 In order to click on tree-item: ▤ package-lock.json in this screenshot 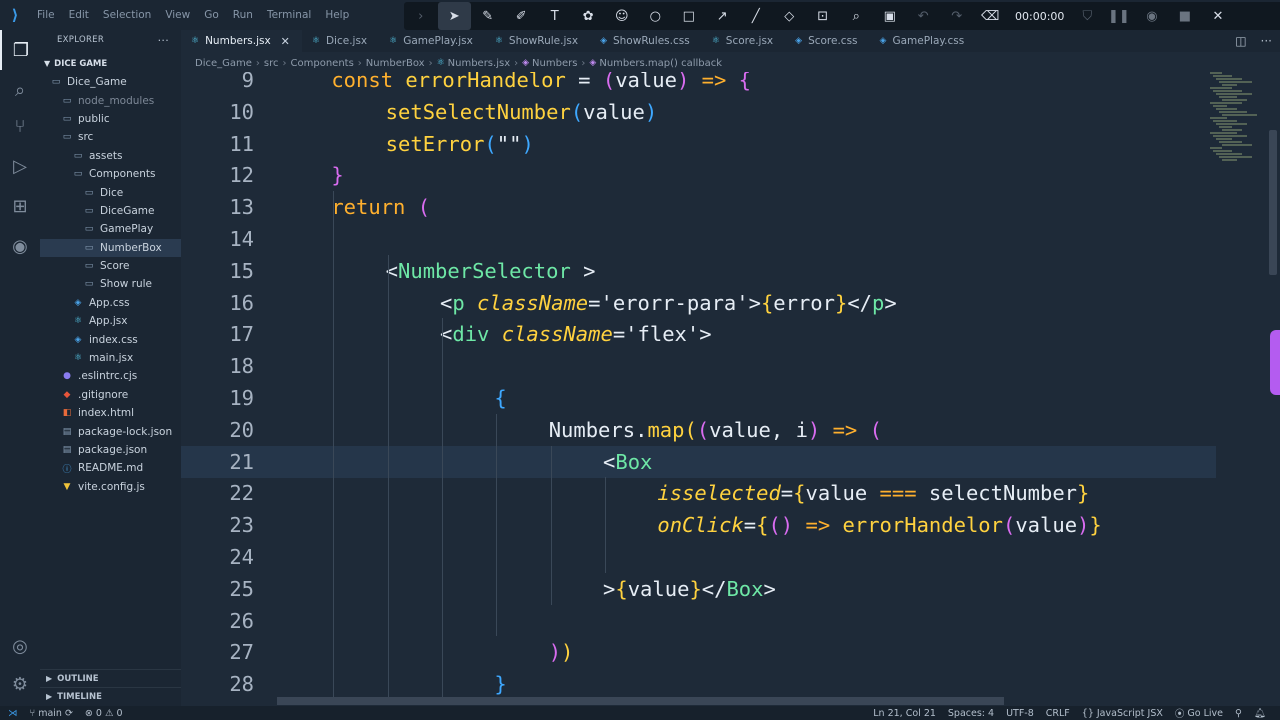, I will do `click(110, 431)`.